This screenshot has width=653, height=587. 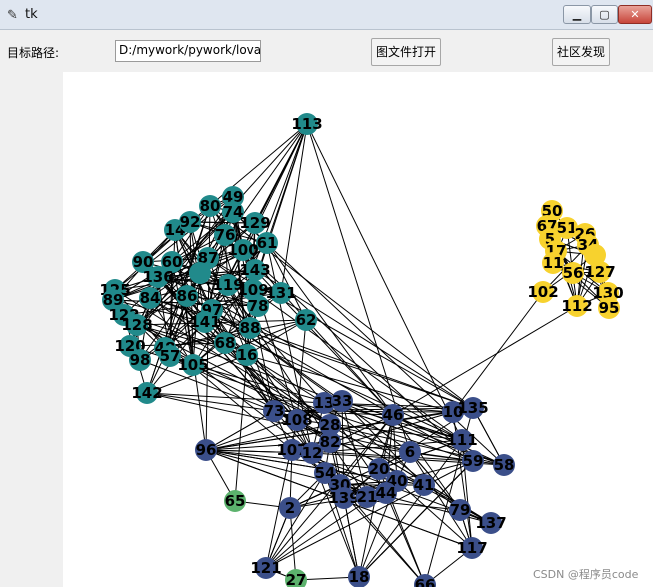 What do you see at coordinates (542, 292) in the screenshot?
I see `graph-node-label: 102` at bounding box center [542, 292].